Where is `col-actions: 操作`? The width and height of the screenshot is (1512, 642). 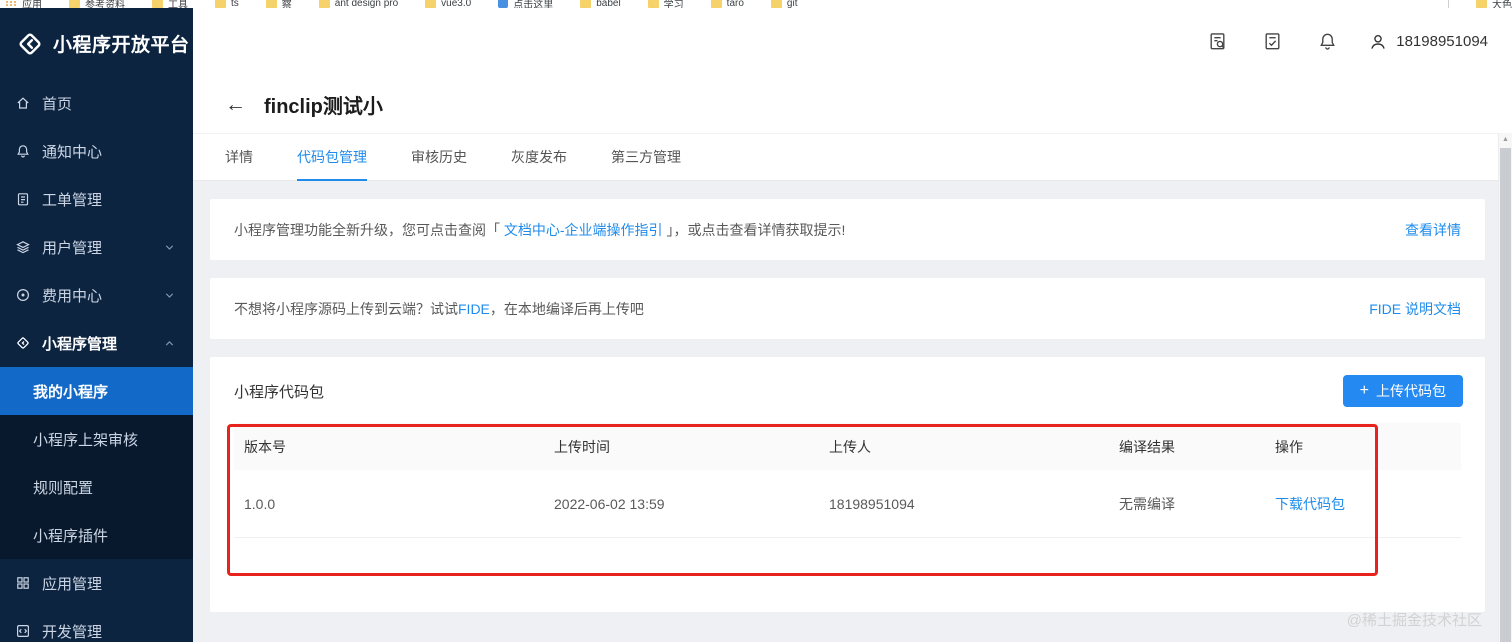 col-actions: 操作 is located at coordinates (1289, 446).